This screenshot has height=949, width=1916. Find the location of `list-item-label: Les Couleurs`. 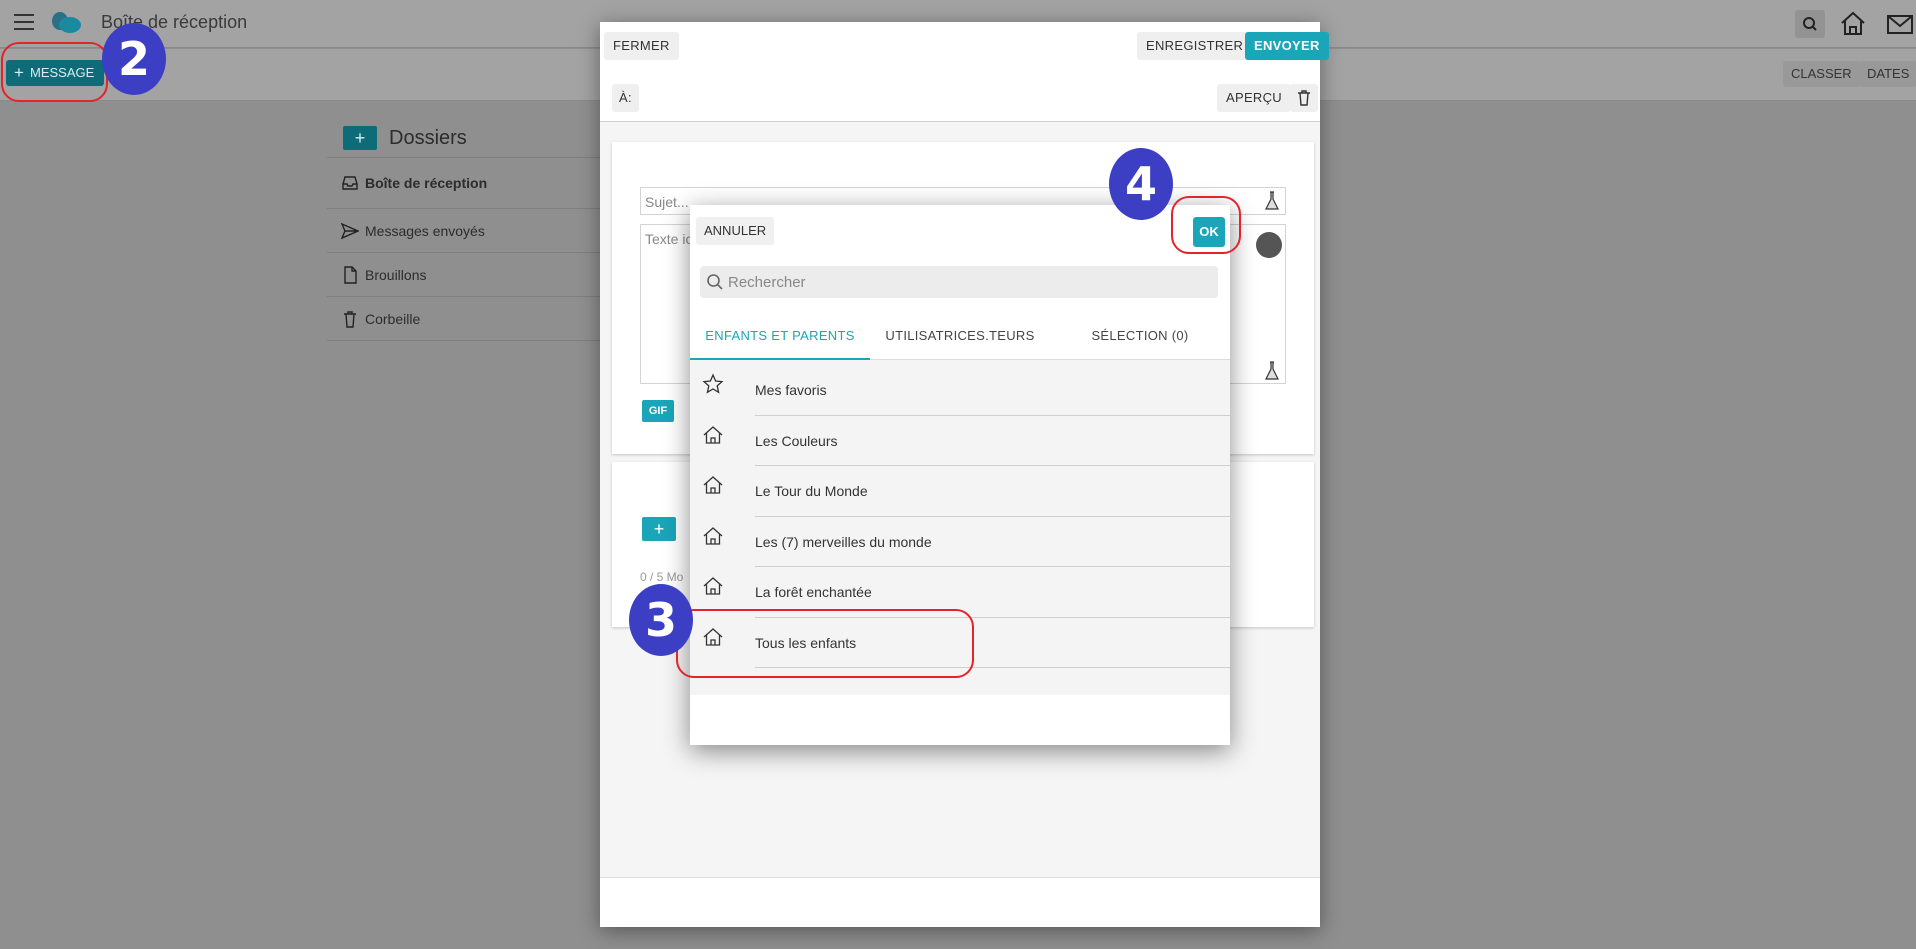

list-item-label: Les Couleurs is located at coordinates (992, 441).